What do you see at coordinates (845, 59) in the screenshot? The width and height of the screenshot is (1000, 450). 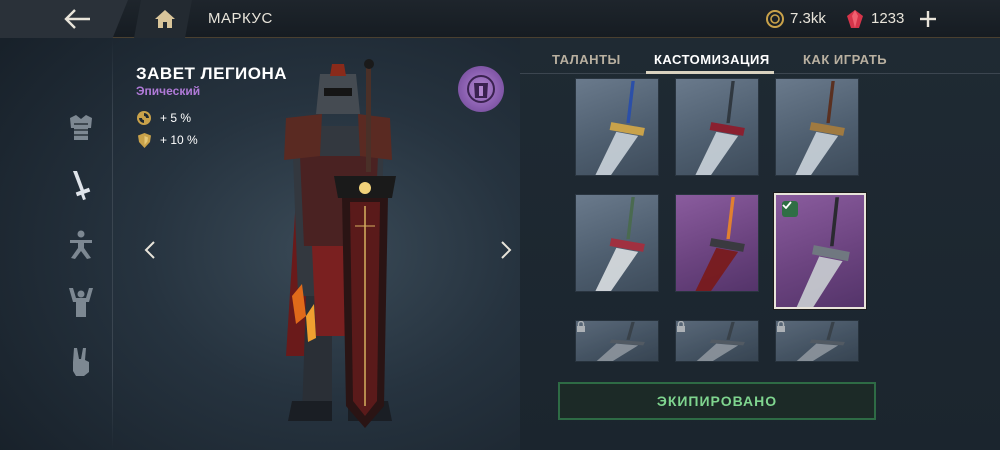 I see `tab-how-to-play: КАК ИГРАТЬ` at bounding box center [845, 59].